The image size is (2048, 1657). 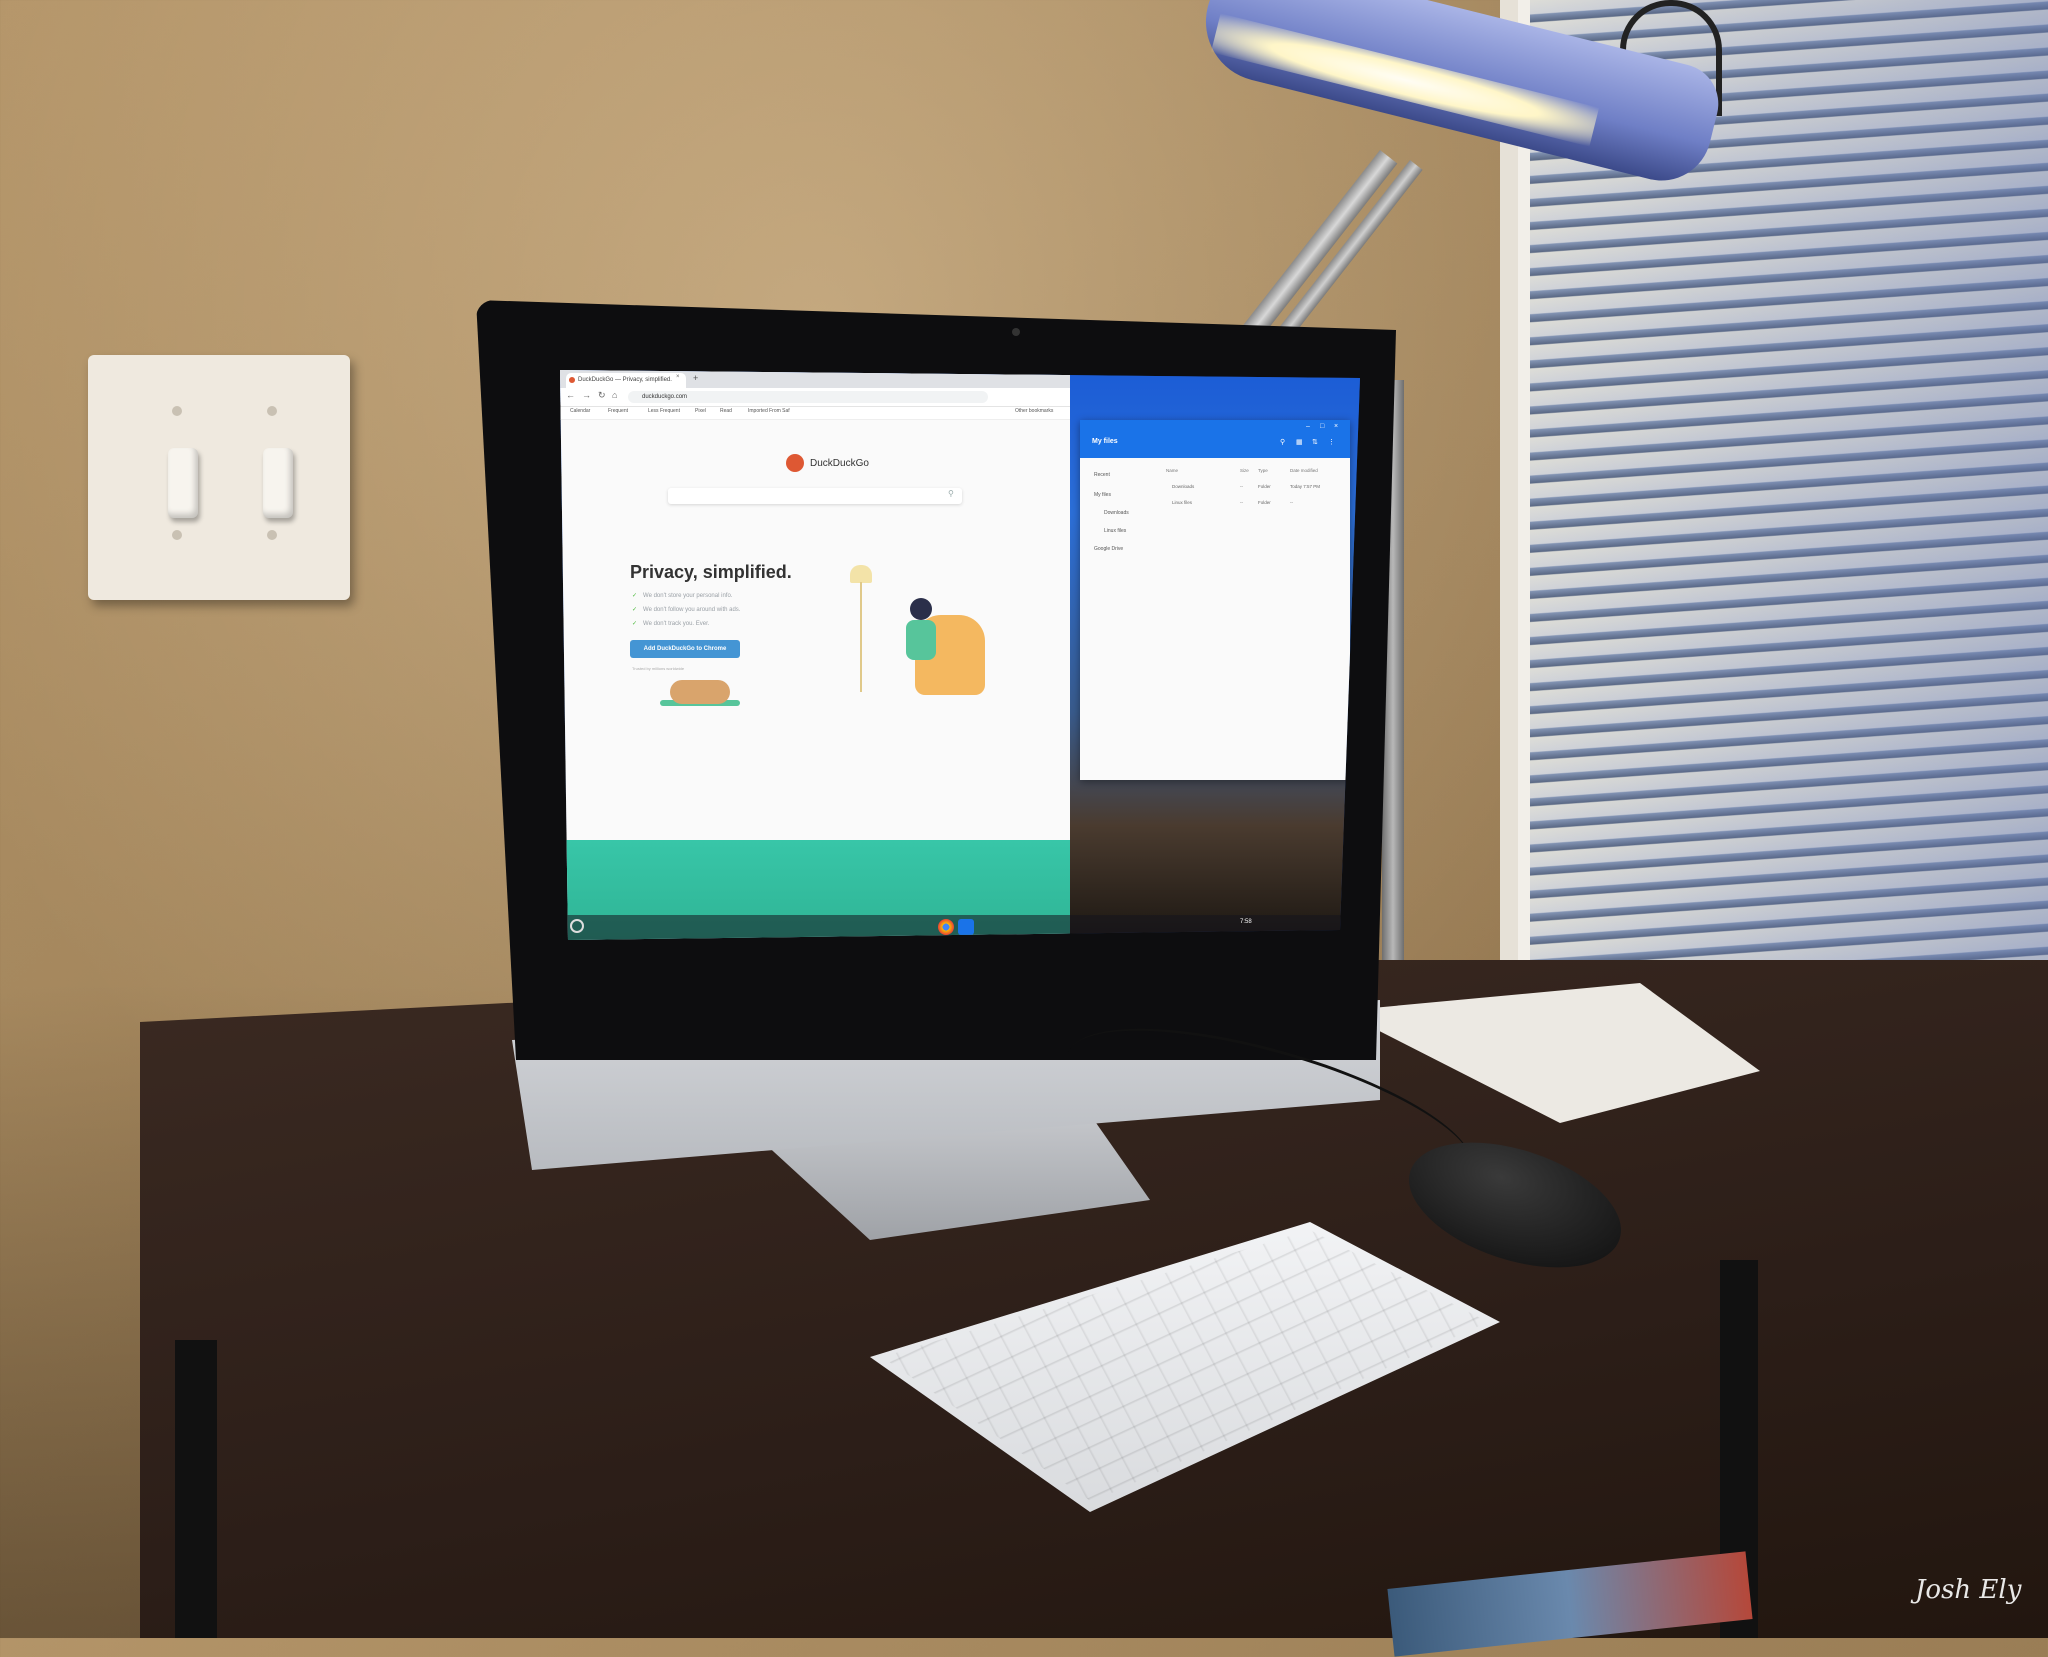 I want to click on chrome-icon, so click(x=946, y=927).